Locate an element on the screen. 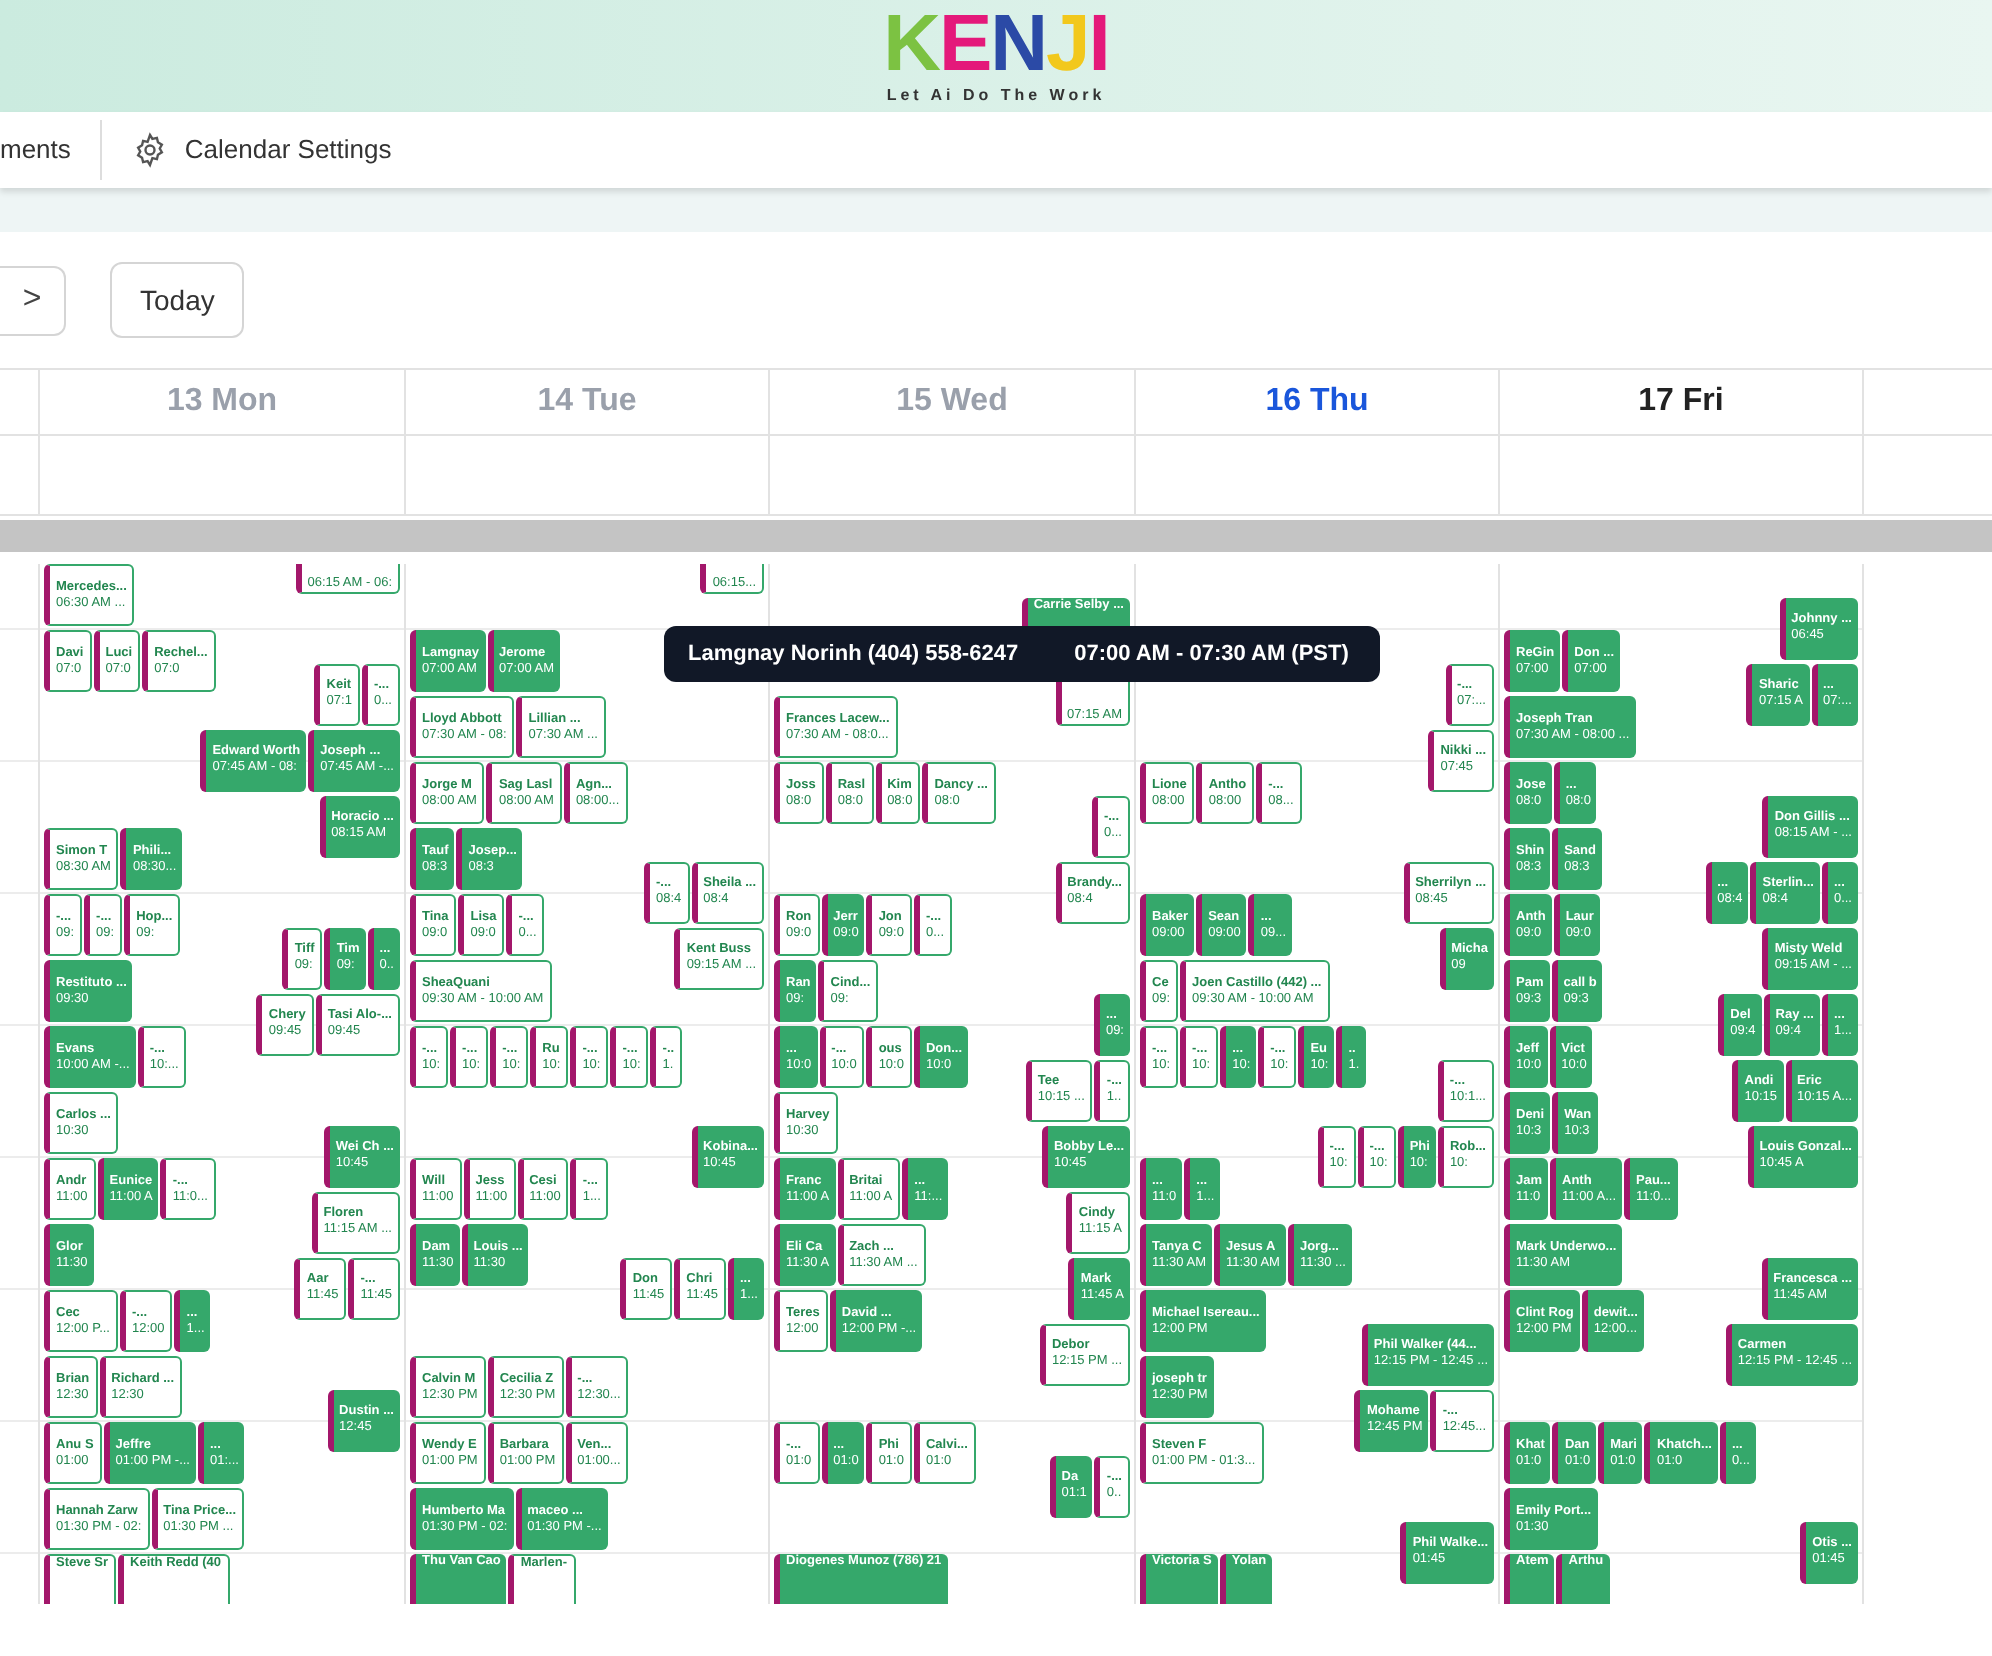 Image resolution: width=1992 pixels, height=1656 pixels. tooltip-title: Lamgnay Norinh (404) 558-6247 is located at coordinates (853, 654).